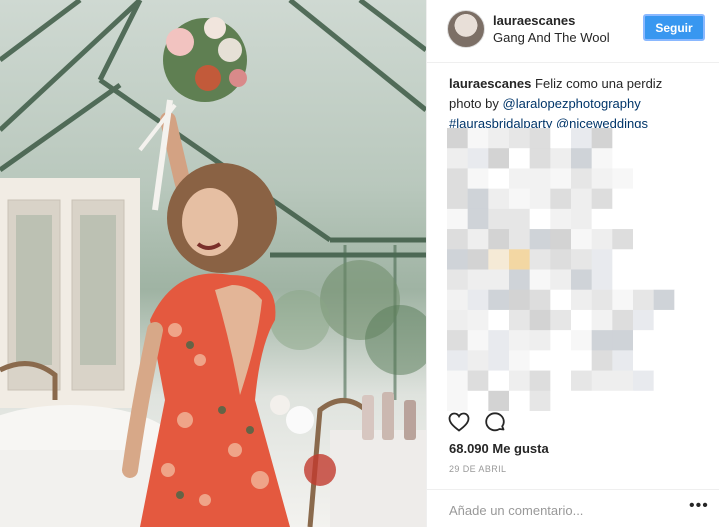 This screenshot has width=719, height=528. What do you see at coordinates (534, 20) in the screenshot?
I see `header-username: lauraescanes` at bounding box center [534, 20].